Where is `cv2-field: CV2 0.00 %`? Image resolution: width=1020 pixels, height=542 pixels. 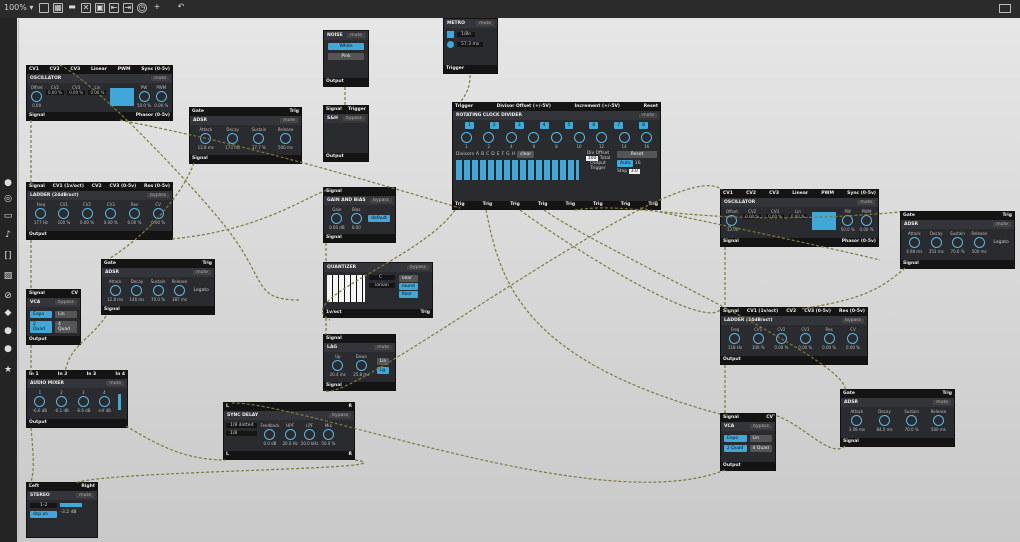
cv2-field: CV2 0.00 % is located at coordinates (752, 220).